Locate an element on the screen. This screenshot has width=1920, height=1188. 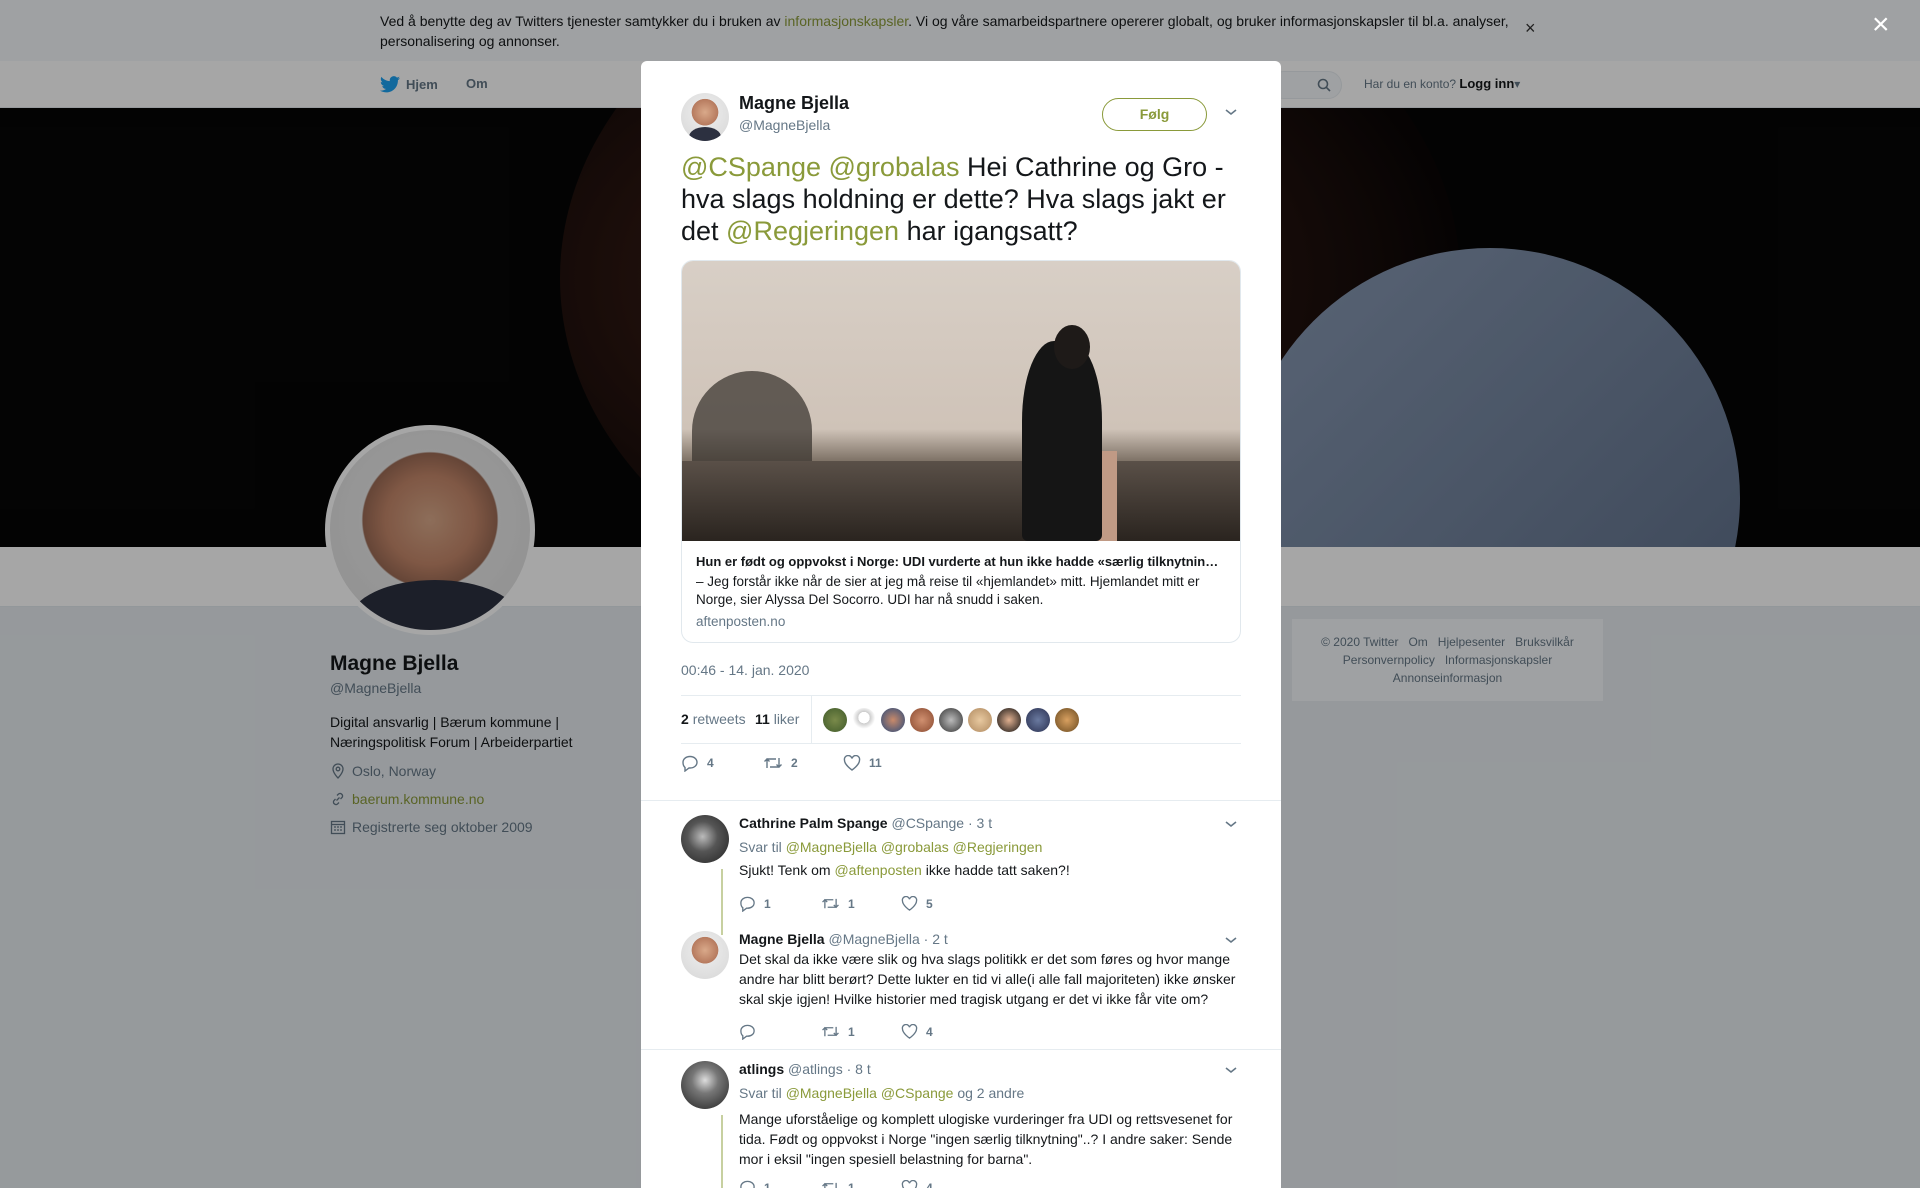
reply-actions: 1 1 4 is located at coordinates (836, 1183).